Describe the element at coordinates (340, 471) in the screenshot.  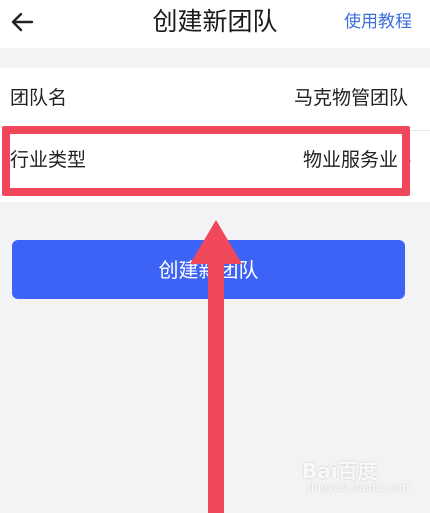
I see `watermark-logo: Bai百度` at that location.